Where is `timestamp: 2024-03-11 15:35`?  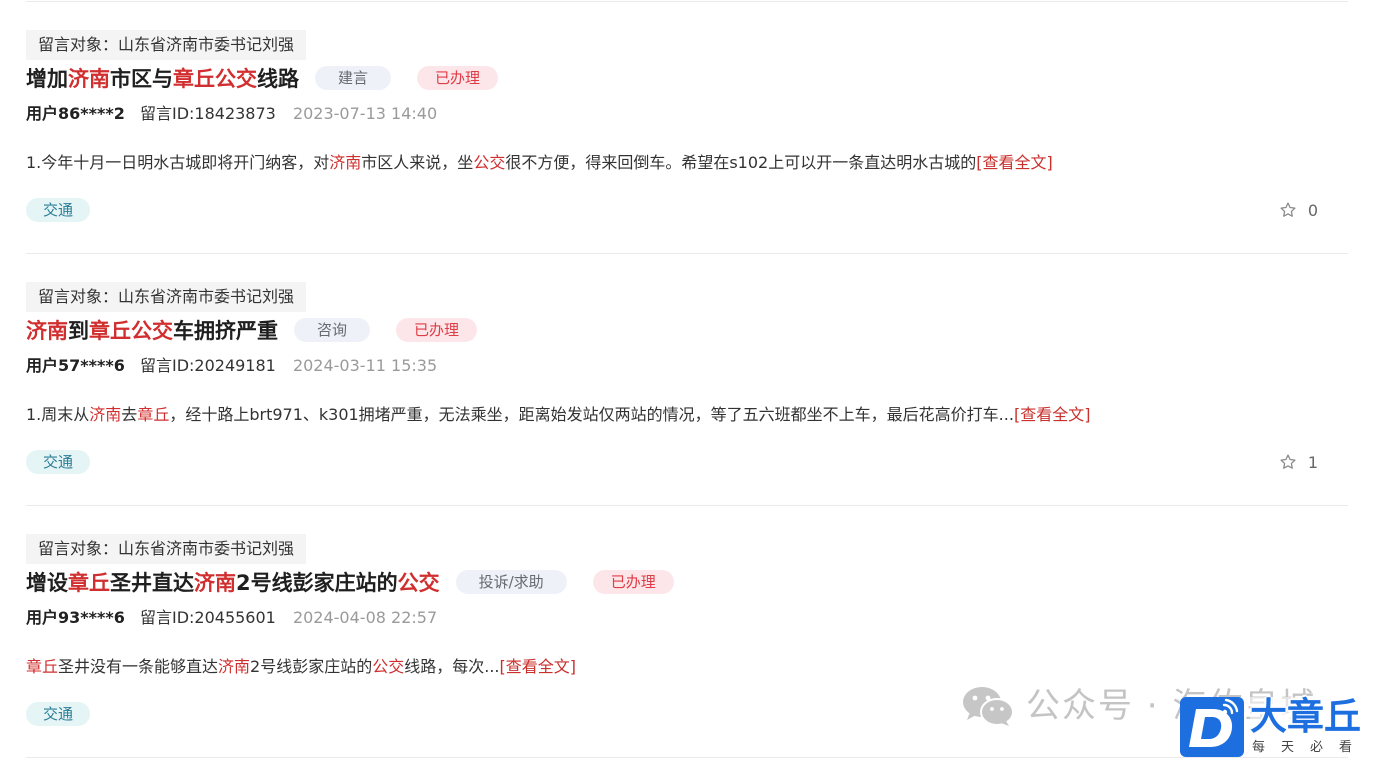 timestamp: 2024-03-11 15:35 is located at coordinates (365, 365).